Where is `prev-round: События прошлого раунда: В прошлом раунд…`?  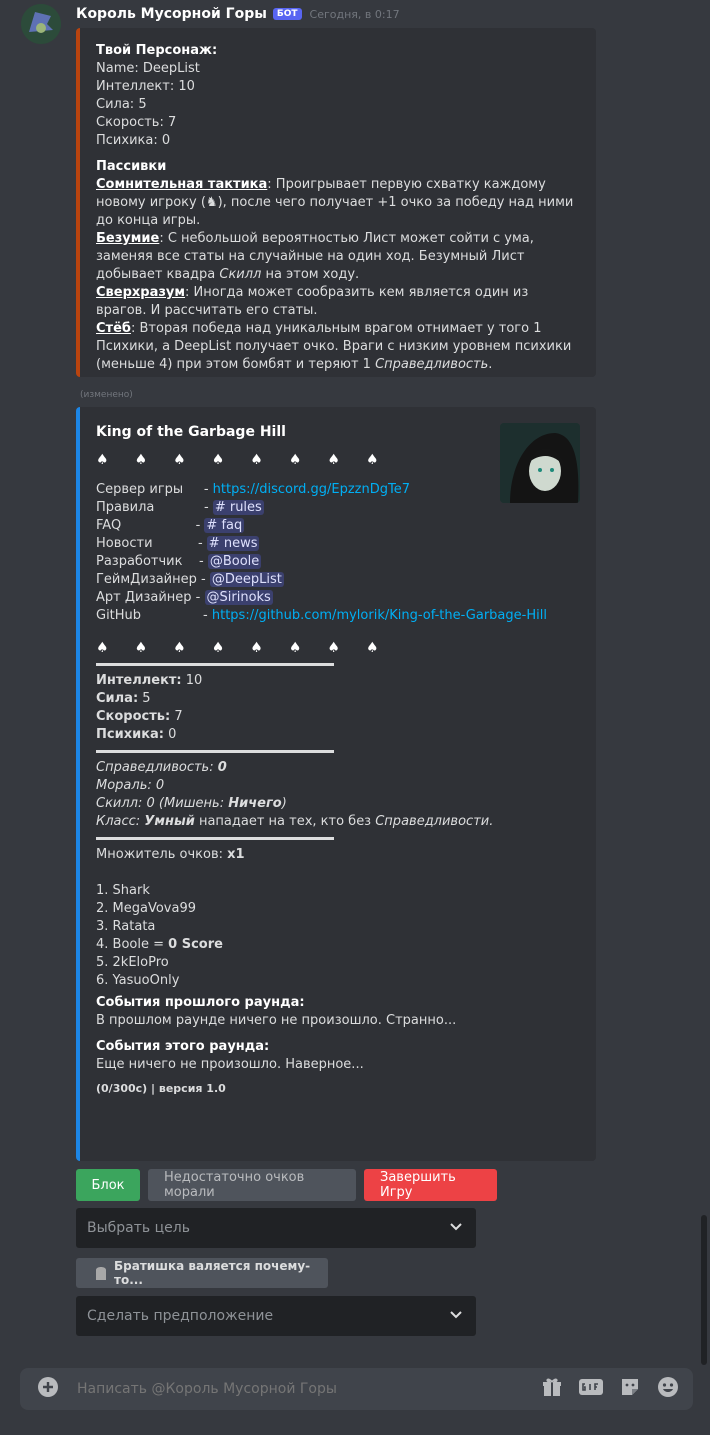
prev-round: События прошлого раунда: В прошлом раунд… is located at coordinates (338, 1012).